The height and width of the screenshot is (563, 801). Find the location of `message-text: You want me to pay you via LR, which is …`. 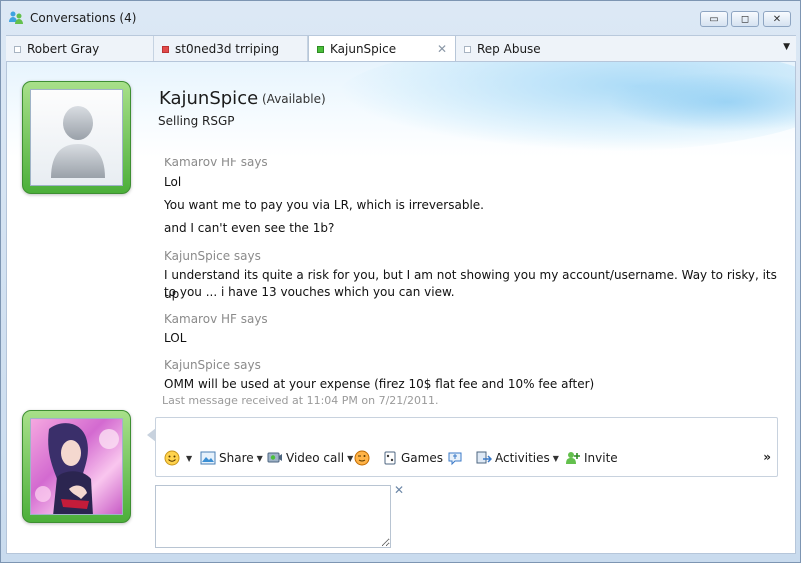

message-text: You want me to pay you via LR, which is … is located at coordinates (324, 205).